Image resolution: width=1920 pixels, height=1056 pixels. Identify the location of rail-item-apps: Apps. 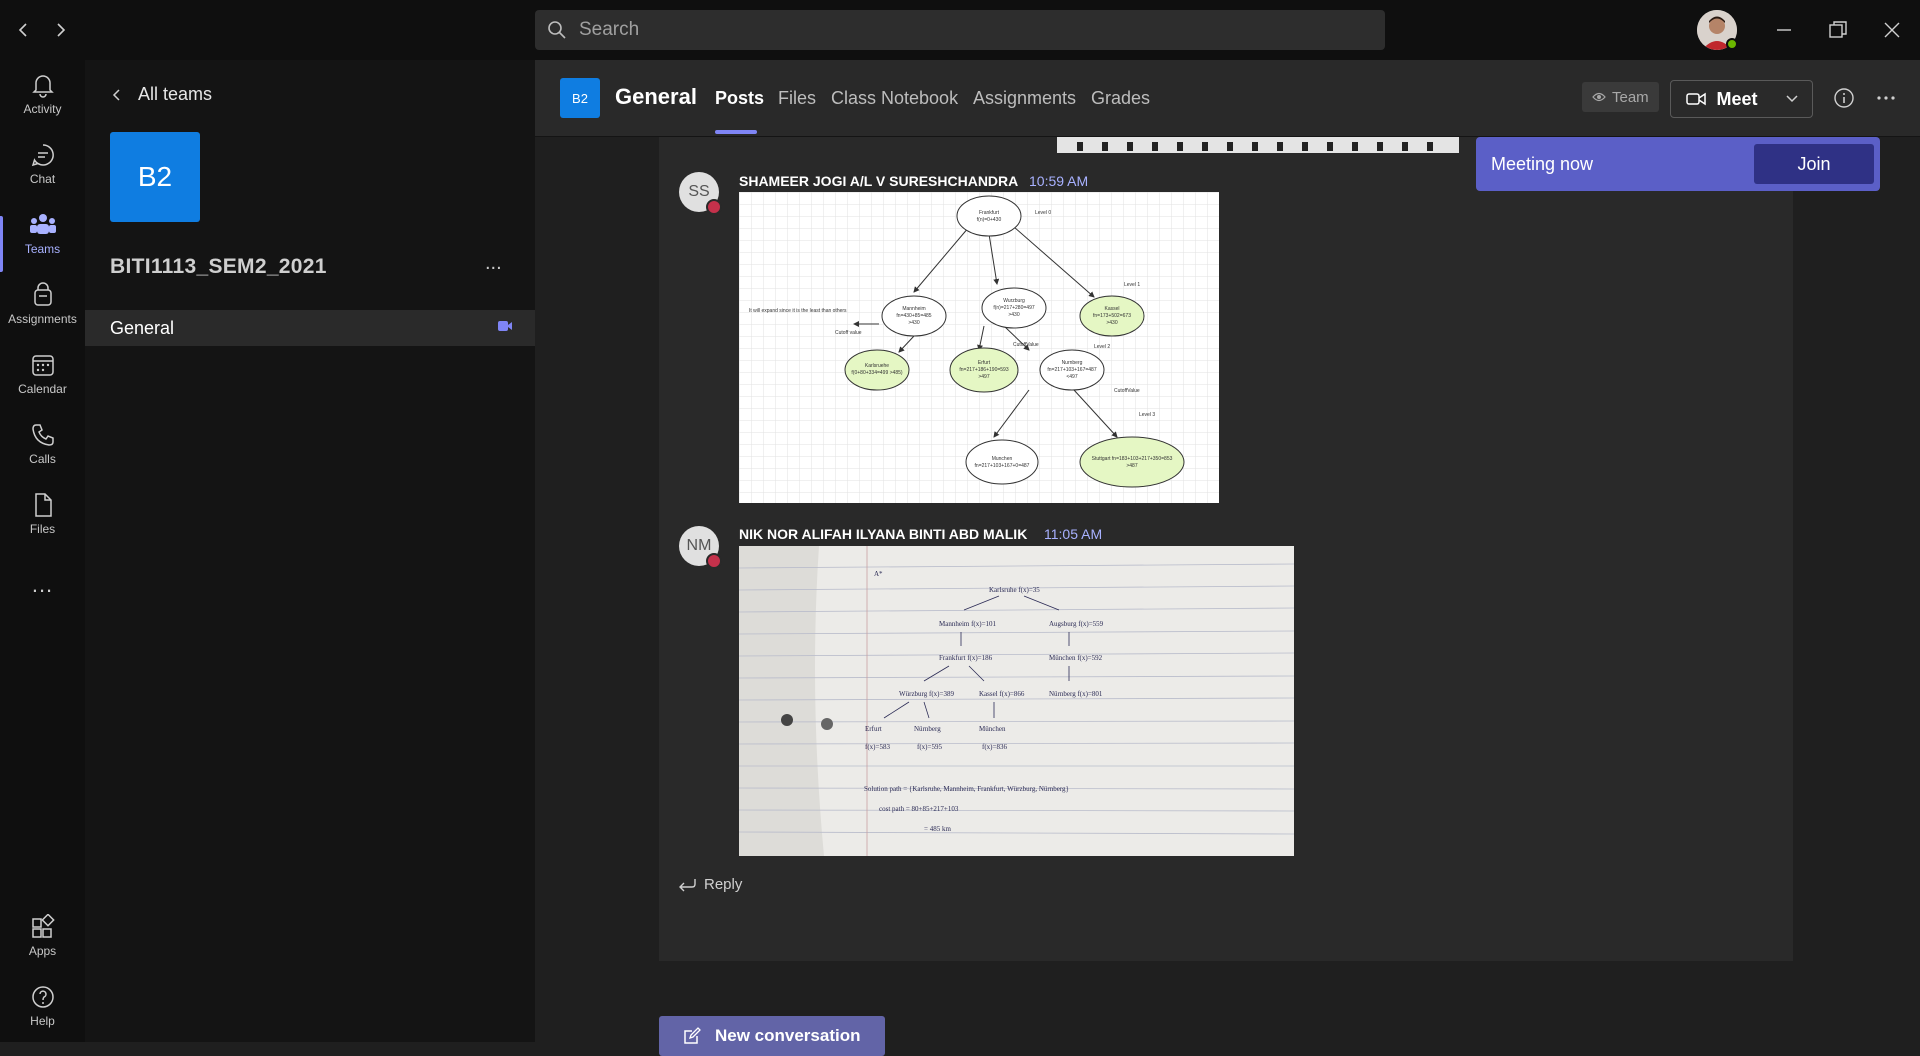
(42, 945).